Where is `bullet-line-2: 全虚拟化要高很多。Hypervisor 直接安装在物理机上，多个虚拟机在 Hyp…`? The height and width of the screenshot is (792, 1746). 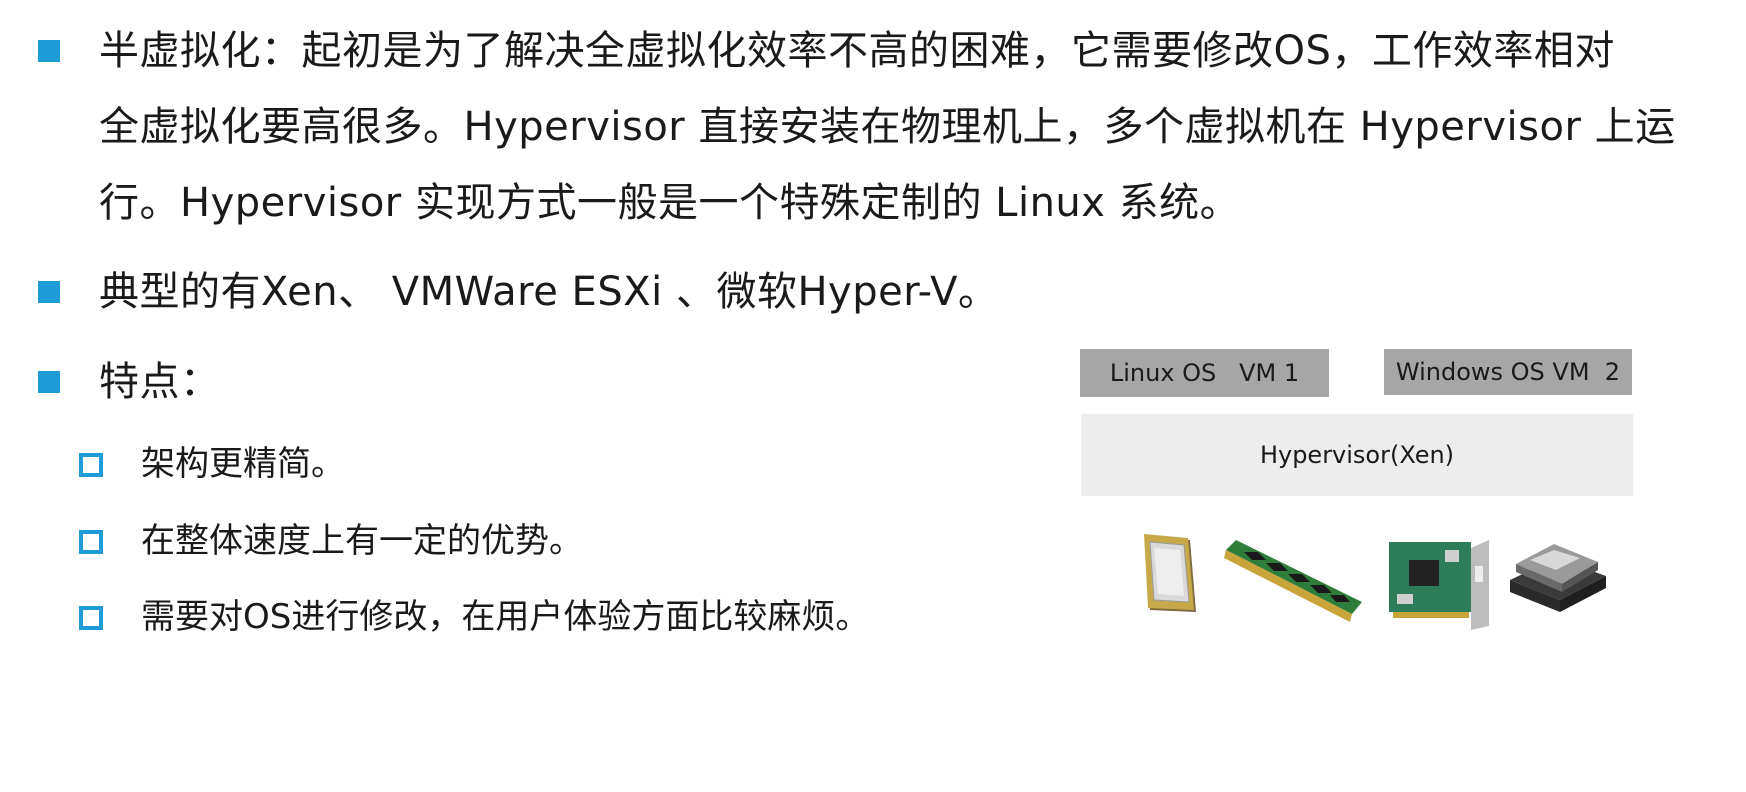
bullet-line-2: 全虚拟化要高很多。Hypervisor 直接安装在物理机上，多个虚拟机在 Hyp… is located at coordinates (887, 127).